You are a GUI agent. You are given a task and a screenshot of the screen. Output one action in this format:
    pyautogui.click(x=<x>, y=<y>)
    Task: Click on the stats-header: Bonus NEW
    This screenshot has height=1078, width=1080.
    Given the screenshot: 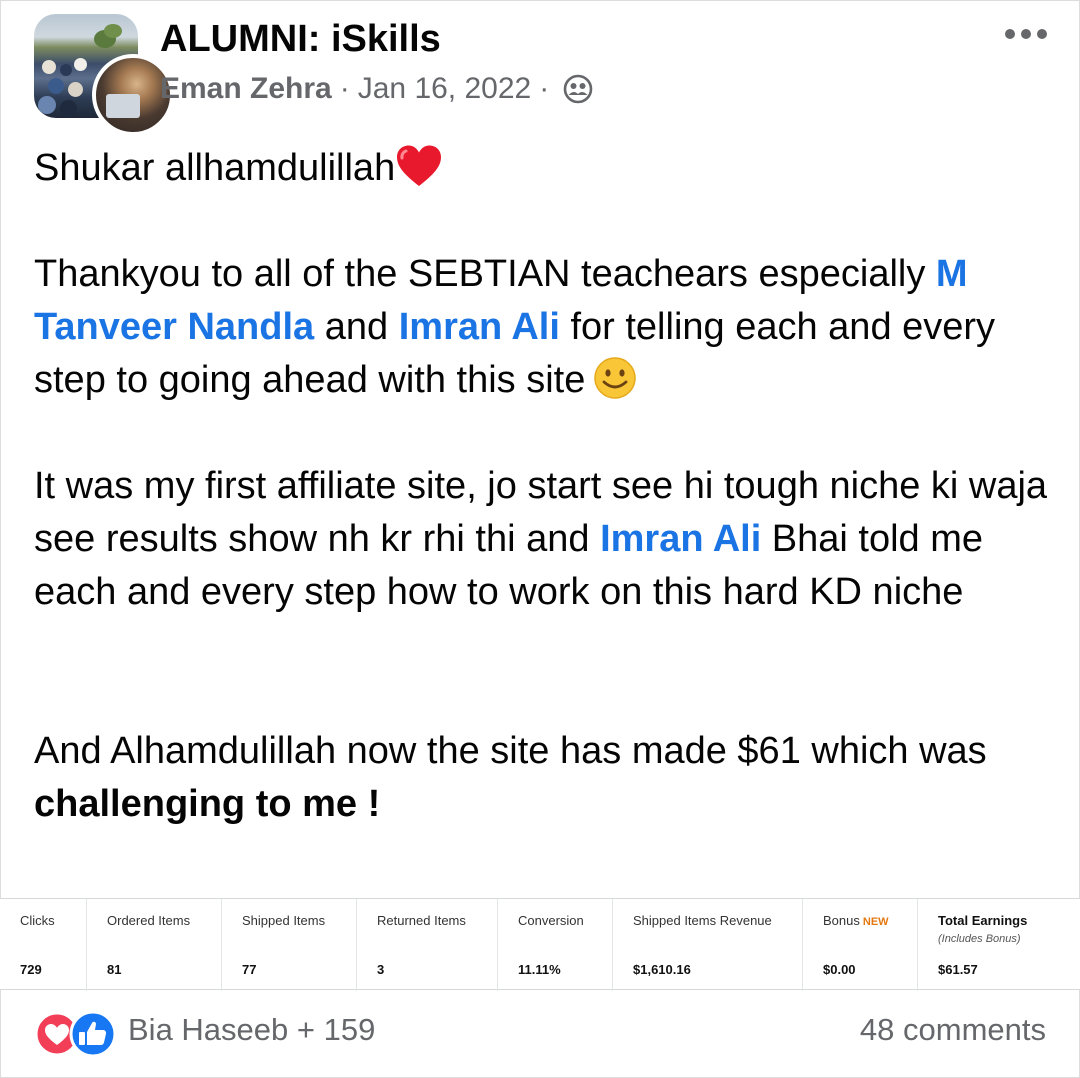 What is the action you would take?
    pyautogui.click(x=856, y=920)
    